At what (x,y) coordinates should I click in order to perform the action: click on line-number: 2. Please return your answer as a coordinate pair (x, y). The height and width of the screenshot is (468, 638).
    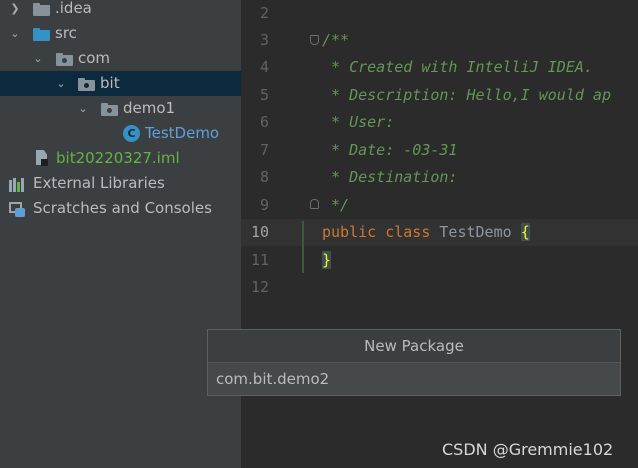
    Looking at the image, I should click on (264, 13).